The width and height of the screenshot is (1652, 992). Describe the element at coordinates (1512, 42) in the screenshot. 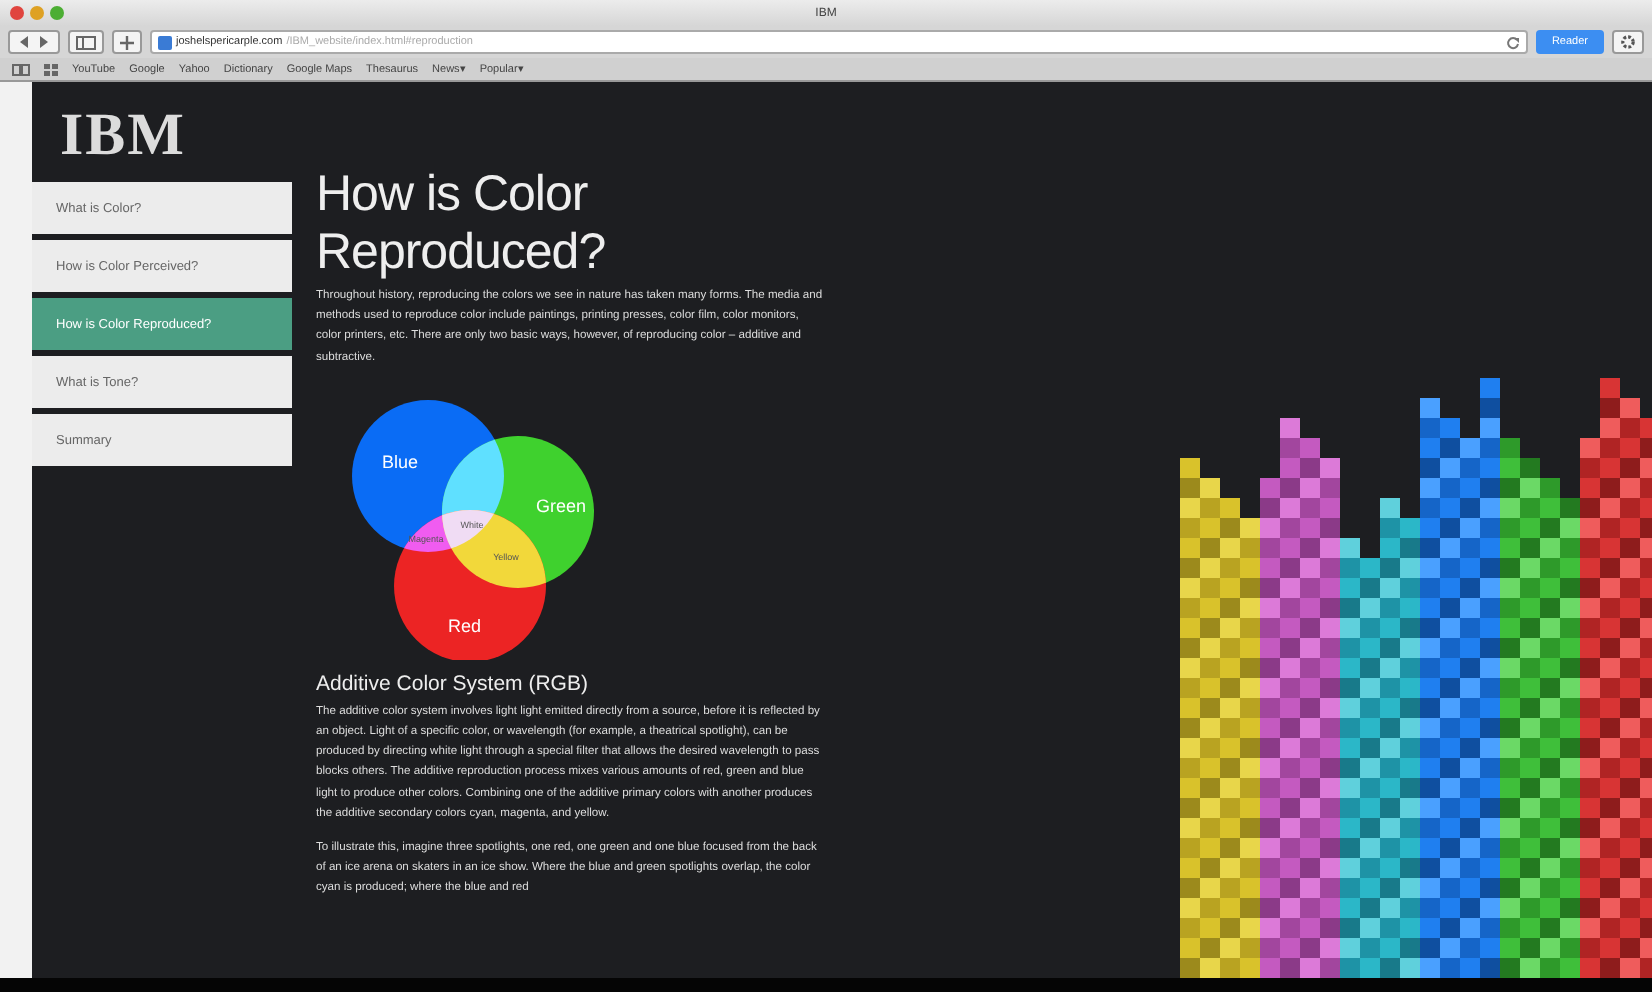

I see `reload-icon` at that location.